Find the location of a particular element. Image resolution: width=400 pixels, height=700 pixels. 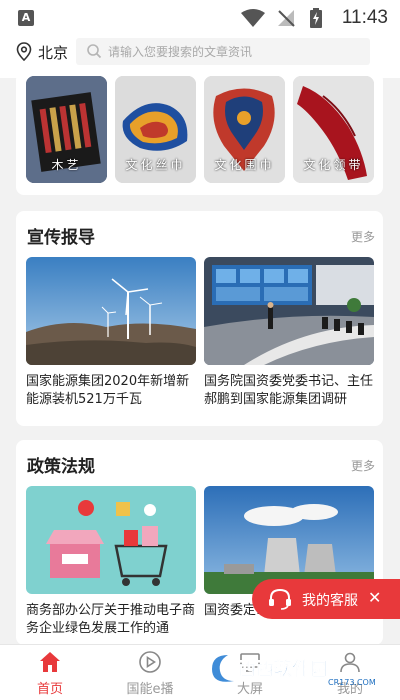

signal-off-icon is located at coordinates (286, 18).